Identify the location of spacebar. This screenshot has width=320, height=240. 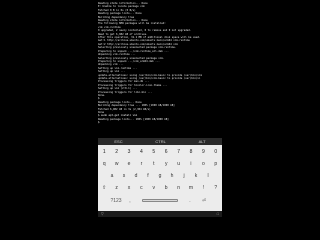
(160, 200).